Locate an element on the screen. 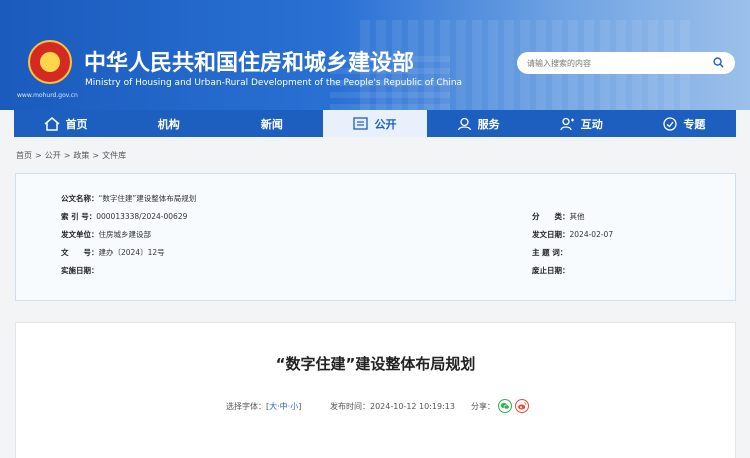 The height and width of the screenshot is (458, 750). nav-service-label: 服务 is located at coordinates (488, 124).